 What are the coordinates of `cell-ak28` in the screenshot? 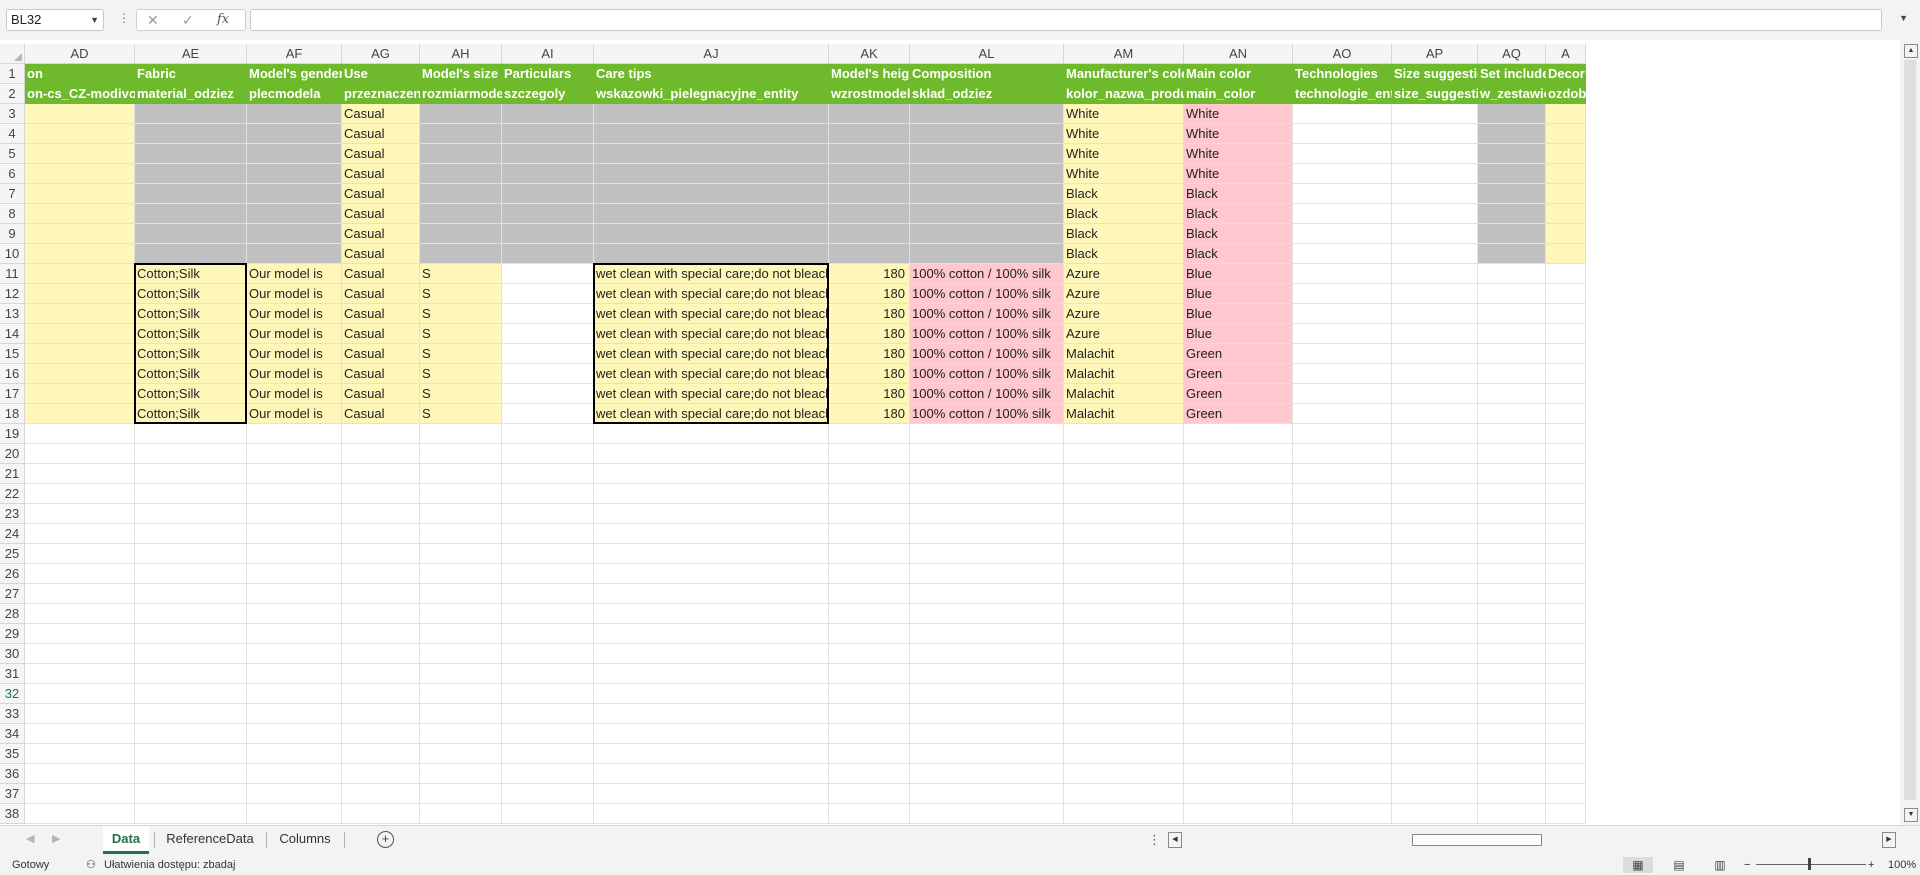 It's located at (869, 614).